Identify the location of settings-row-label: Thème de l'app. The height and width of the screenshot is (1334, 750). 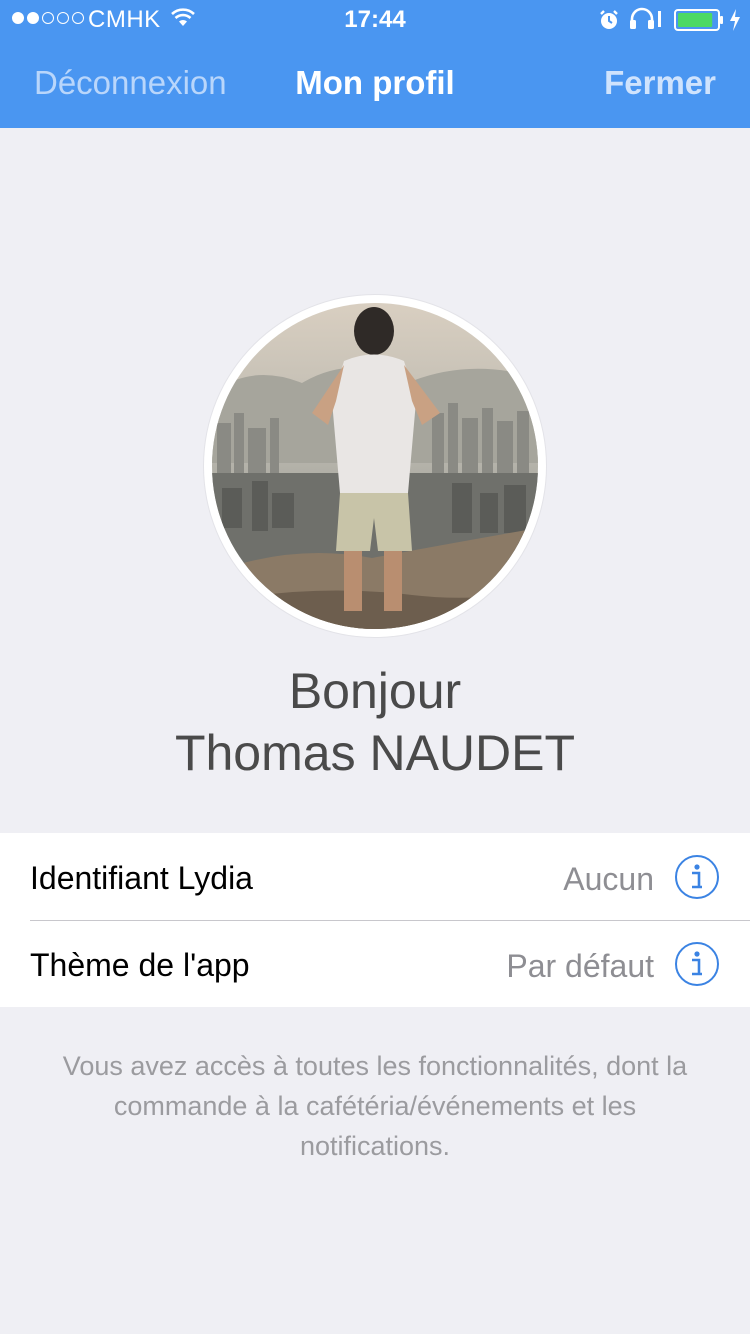
(140, 965).